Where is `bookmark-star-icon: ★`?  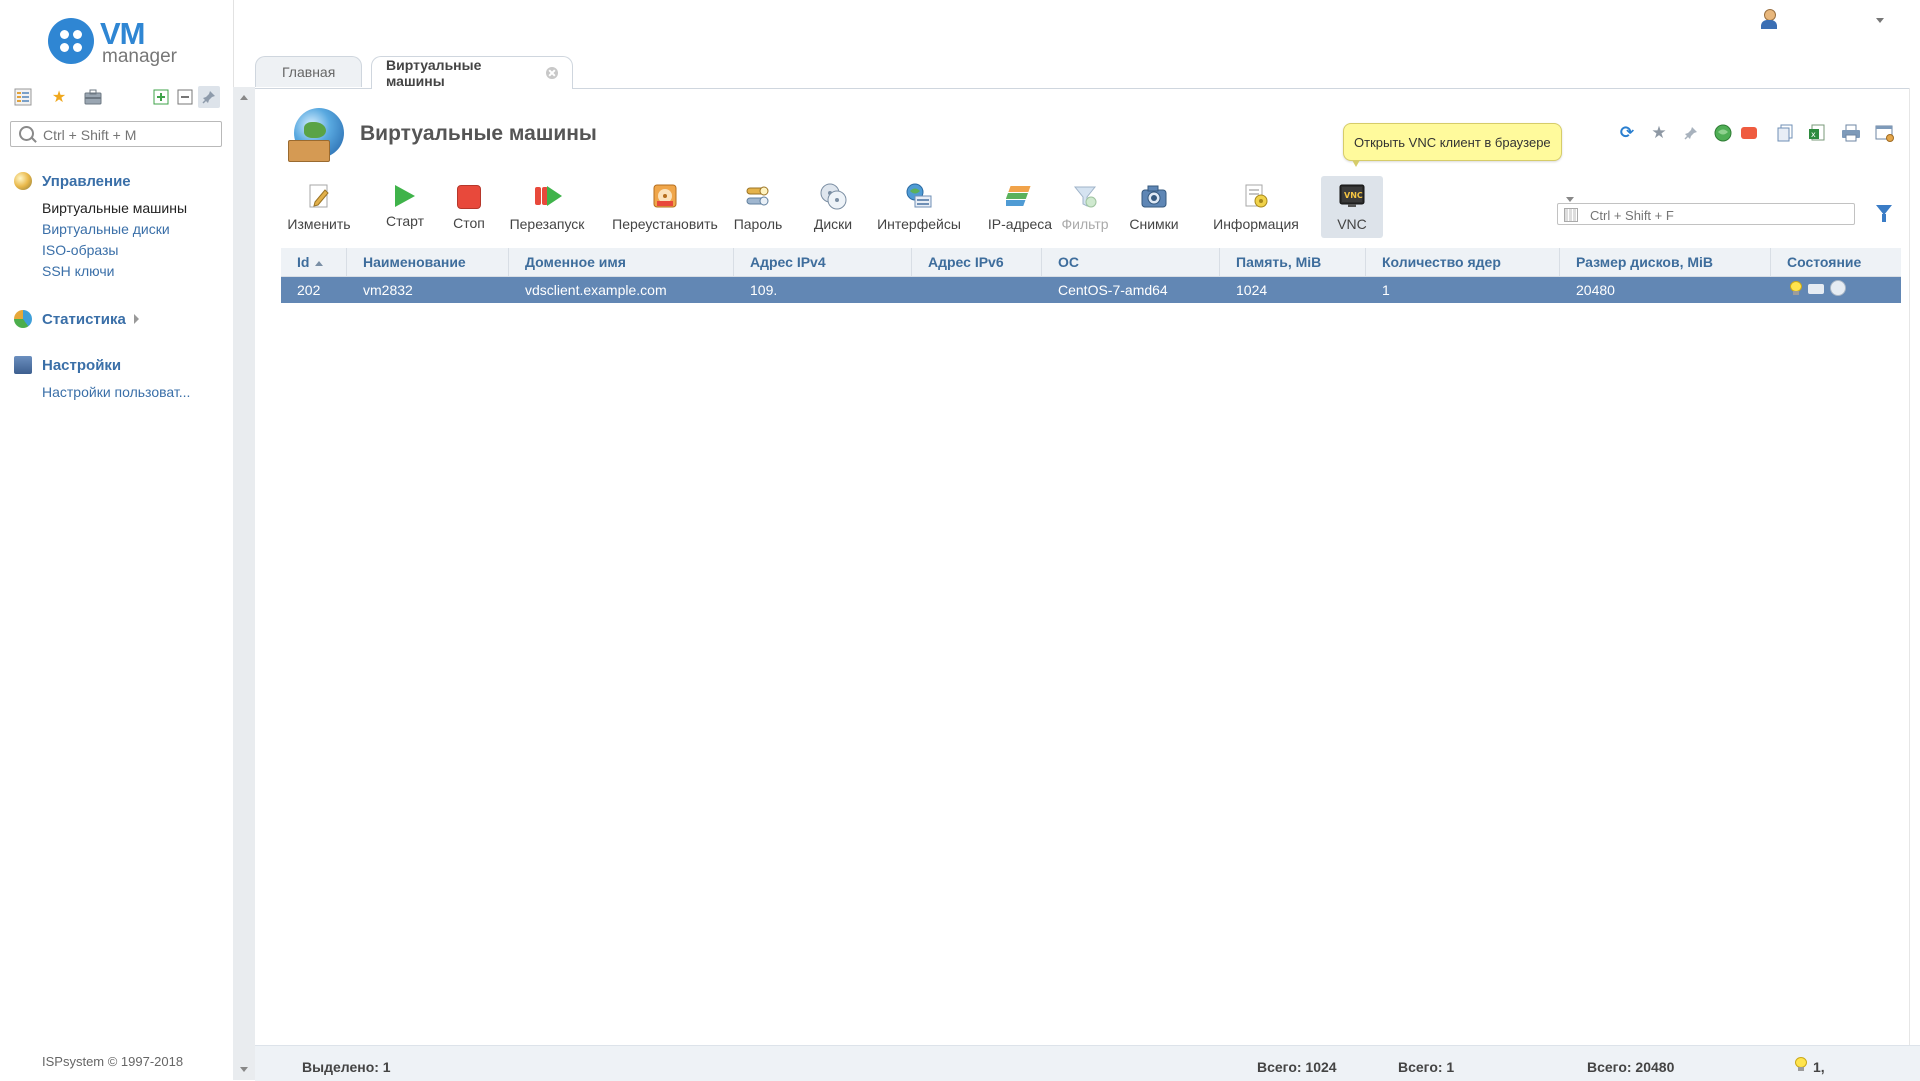
bookmark-star-icon: ★ is located at coordinates (1659, 133).